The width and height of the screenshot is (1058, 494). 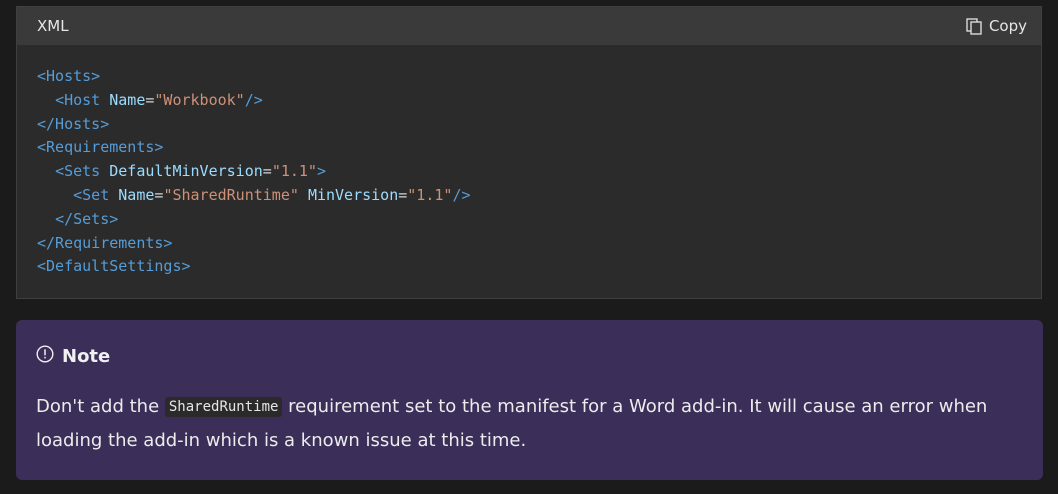 I want to click on code-token: <Set, so click(x=91, y=194).